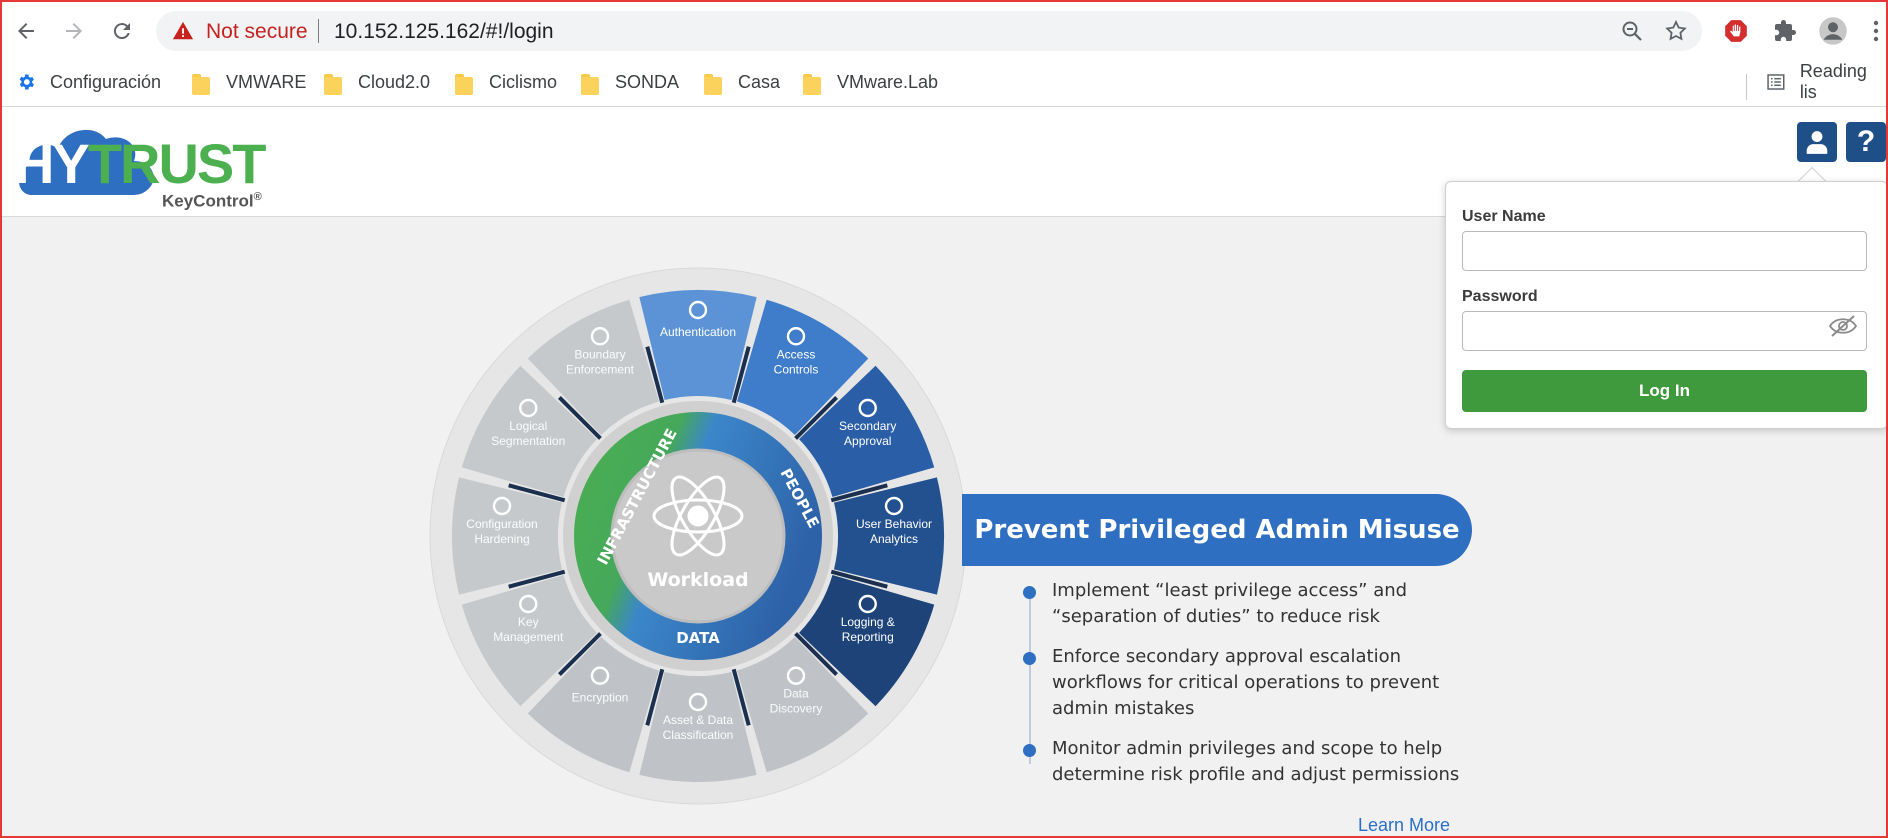 This screenshot has height=838, width=1888. Describe the element at coordinates (867, 441) in the screenshot. I see `segment-label: Approval` at that location.